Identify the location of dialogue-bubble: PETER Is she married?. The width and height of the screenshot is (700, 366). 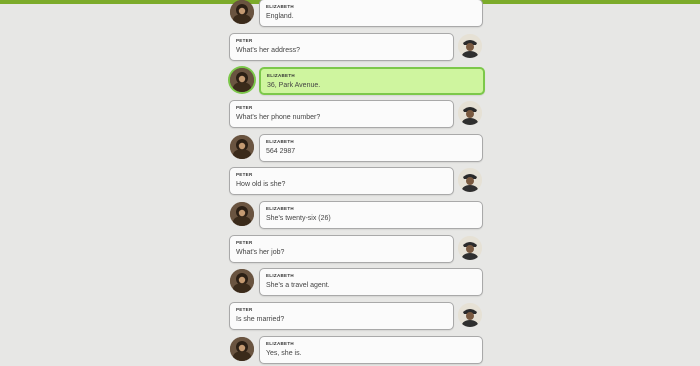
(341, 316).